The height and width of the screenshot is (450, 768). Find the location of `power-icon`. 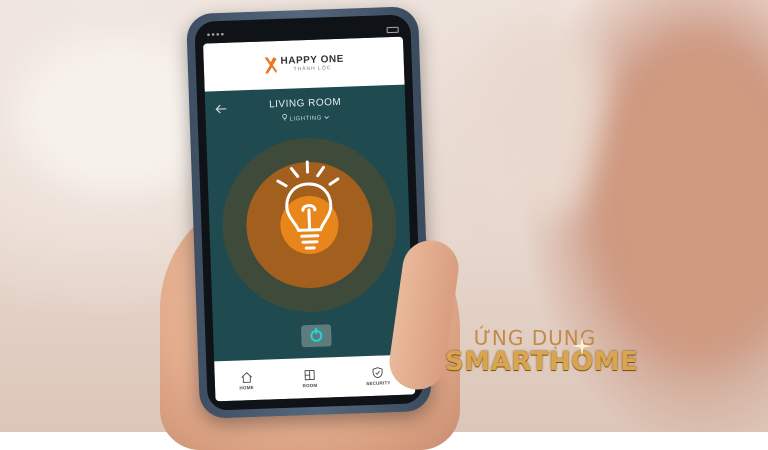

power-icon is located at coordinates (316, 336).